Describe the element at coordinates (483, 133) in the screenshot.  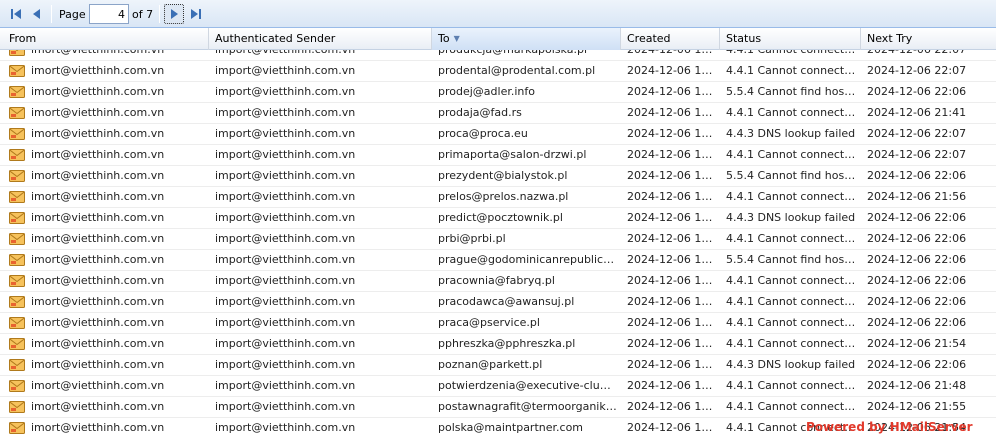
I see `cell-to: proca@proca.eu` at that location.